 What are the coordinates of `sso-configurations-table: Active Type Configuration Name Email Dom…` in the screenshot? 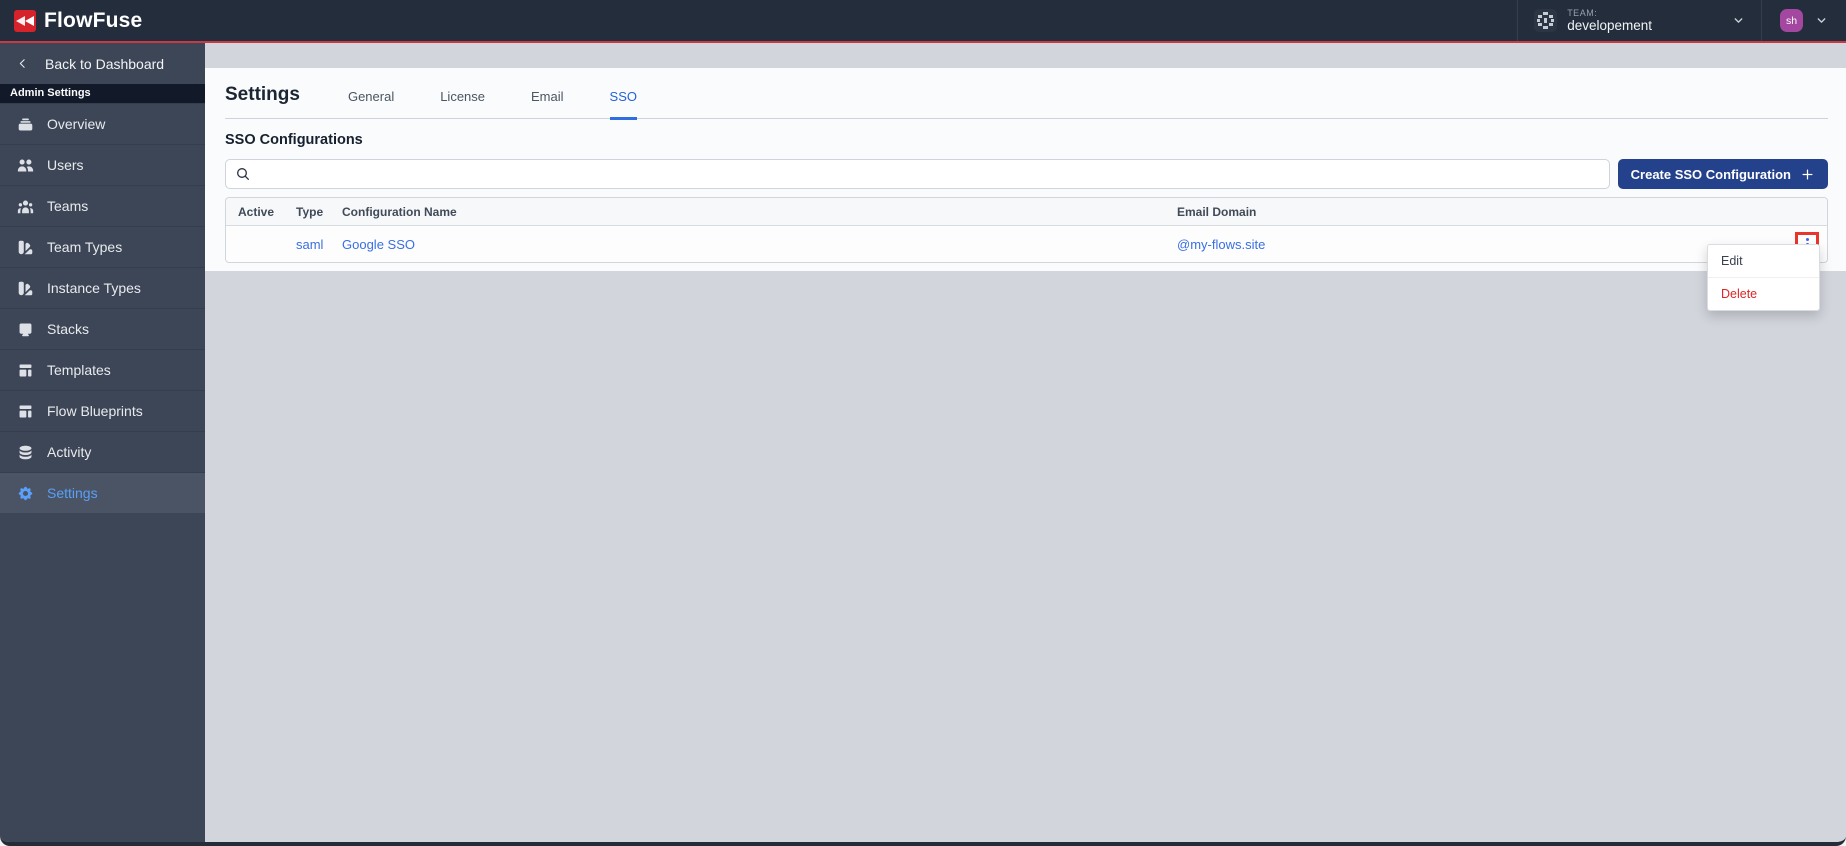 It's located at (1026, 230).